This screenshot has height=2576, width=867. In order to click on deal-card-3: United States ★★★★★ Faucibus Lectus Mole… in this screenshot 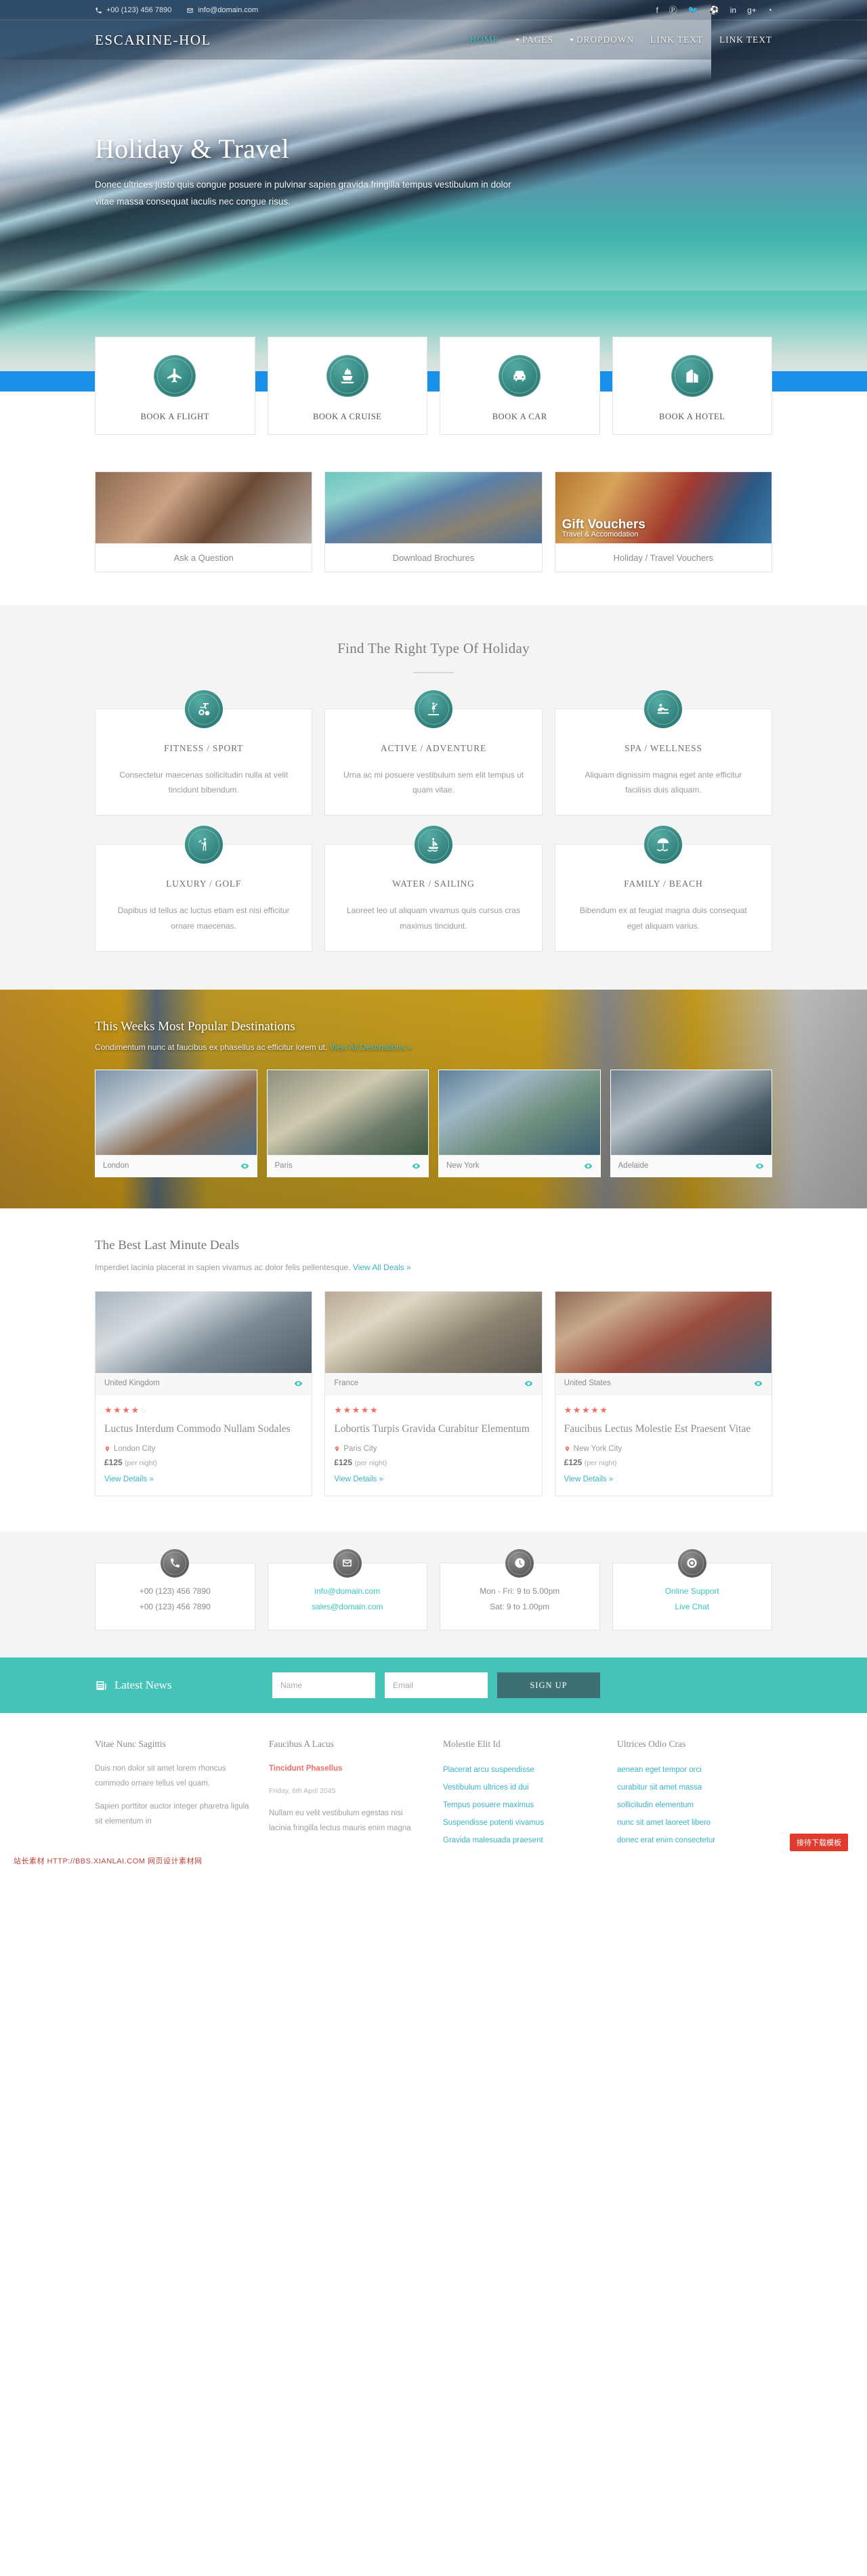, I will do `click(663, 1393)`.